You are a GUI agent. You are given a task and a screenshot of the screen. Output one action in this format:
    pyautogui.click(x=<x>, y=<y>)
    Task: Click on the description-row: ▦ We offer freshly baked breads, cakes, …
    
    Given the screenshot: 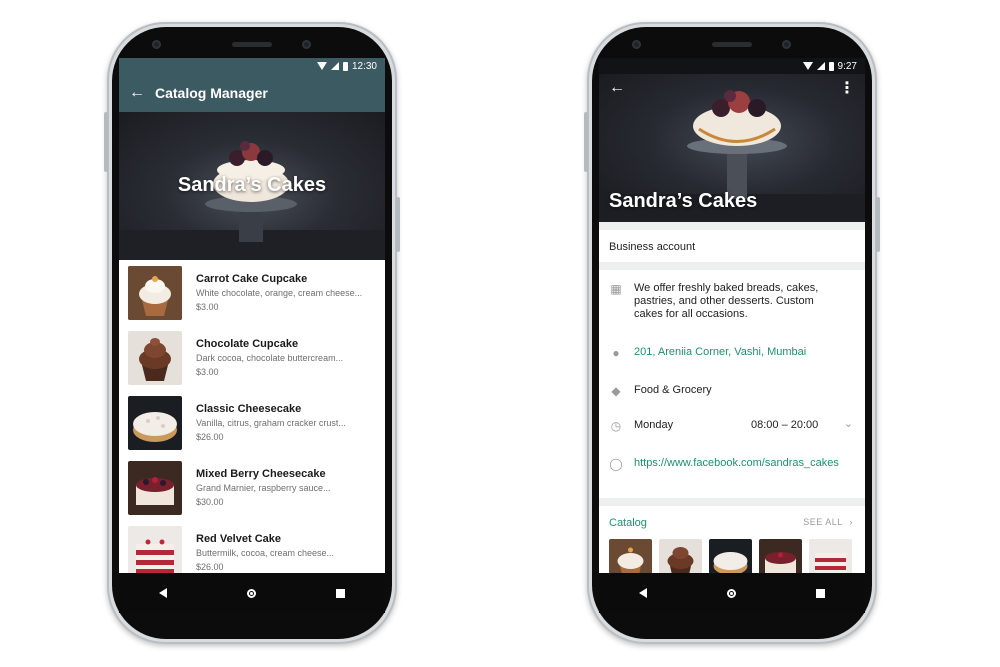 What is the action you would take?
    pyautogui.click(x=732, y=302)
    